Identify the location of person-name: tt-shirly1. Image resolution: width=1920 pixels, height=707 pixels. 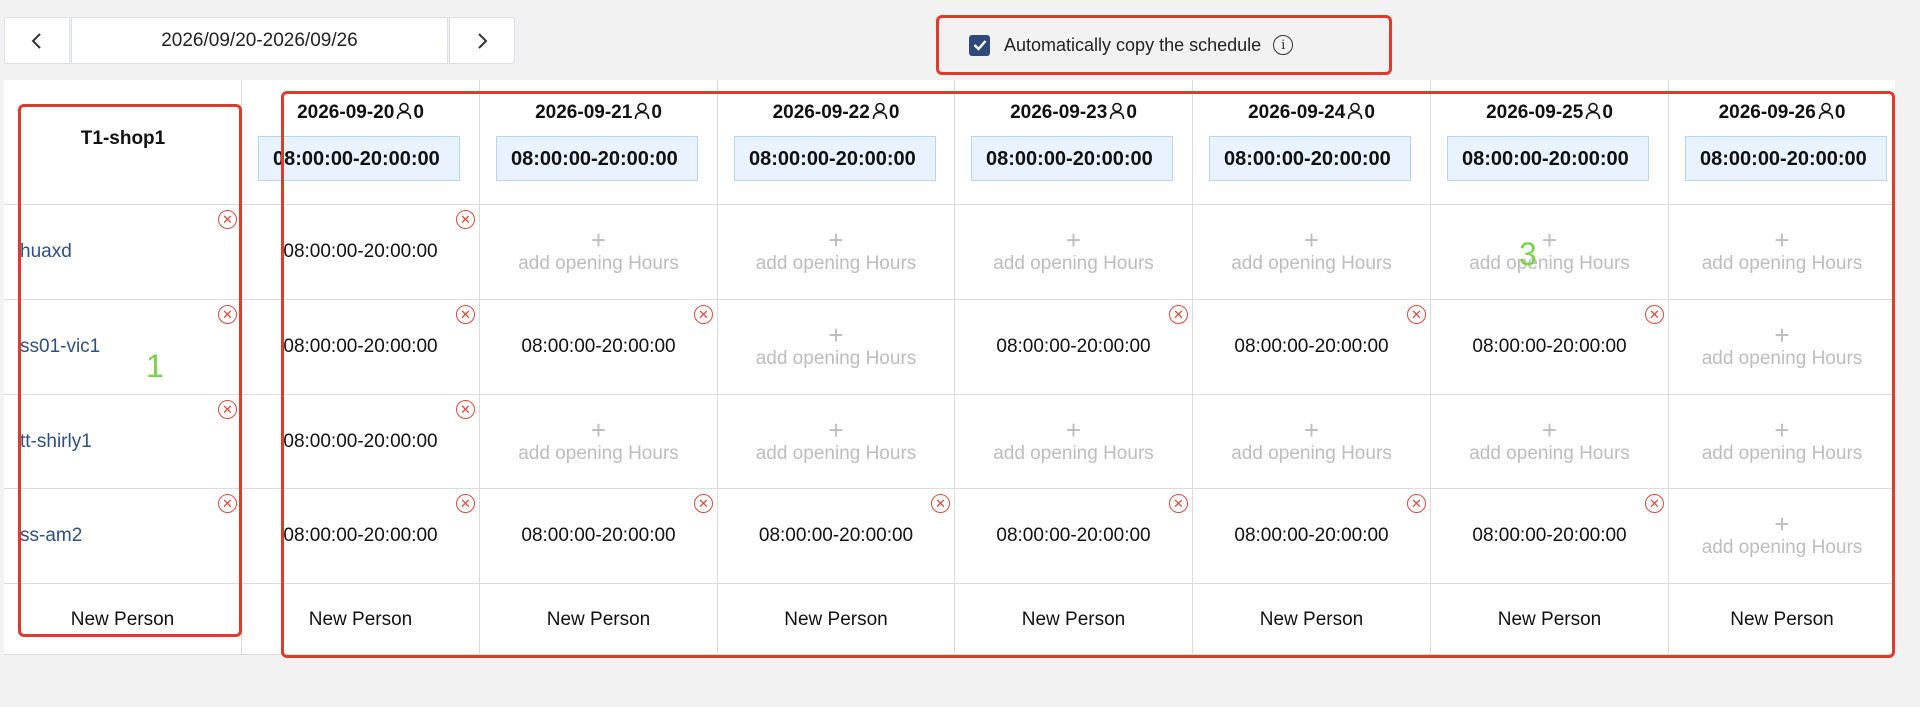
(56, 442).